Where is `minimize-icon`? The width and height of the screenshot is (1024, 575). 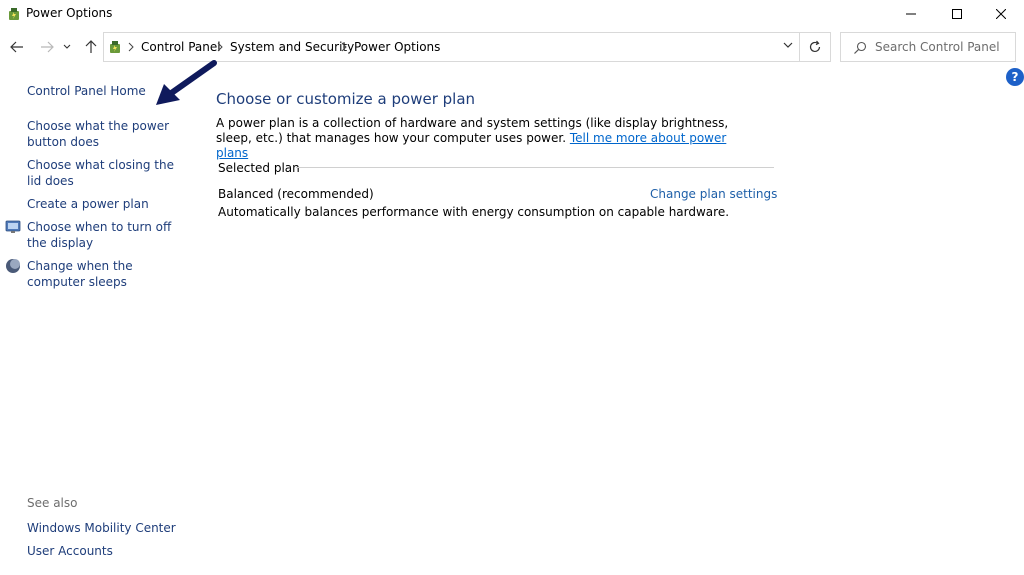 minimize-icon is located at coordinates (911, 14).